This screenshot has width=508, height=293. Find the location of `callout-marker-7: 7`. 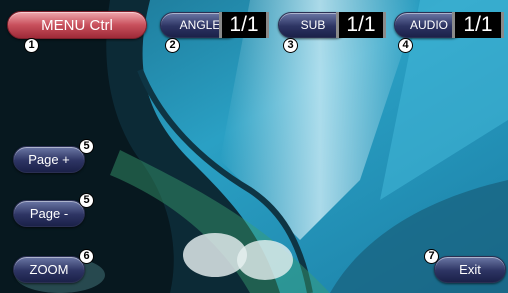

callout-marker-7: 7 is located at coordinates (431, 256).